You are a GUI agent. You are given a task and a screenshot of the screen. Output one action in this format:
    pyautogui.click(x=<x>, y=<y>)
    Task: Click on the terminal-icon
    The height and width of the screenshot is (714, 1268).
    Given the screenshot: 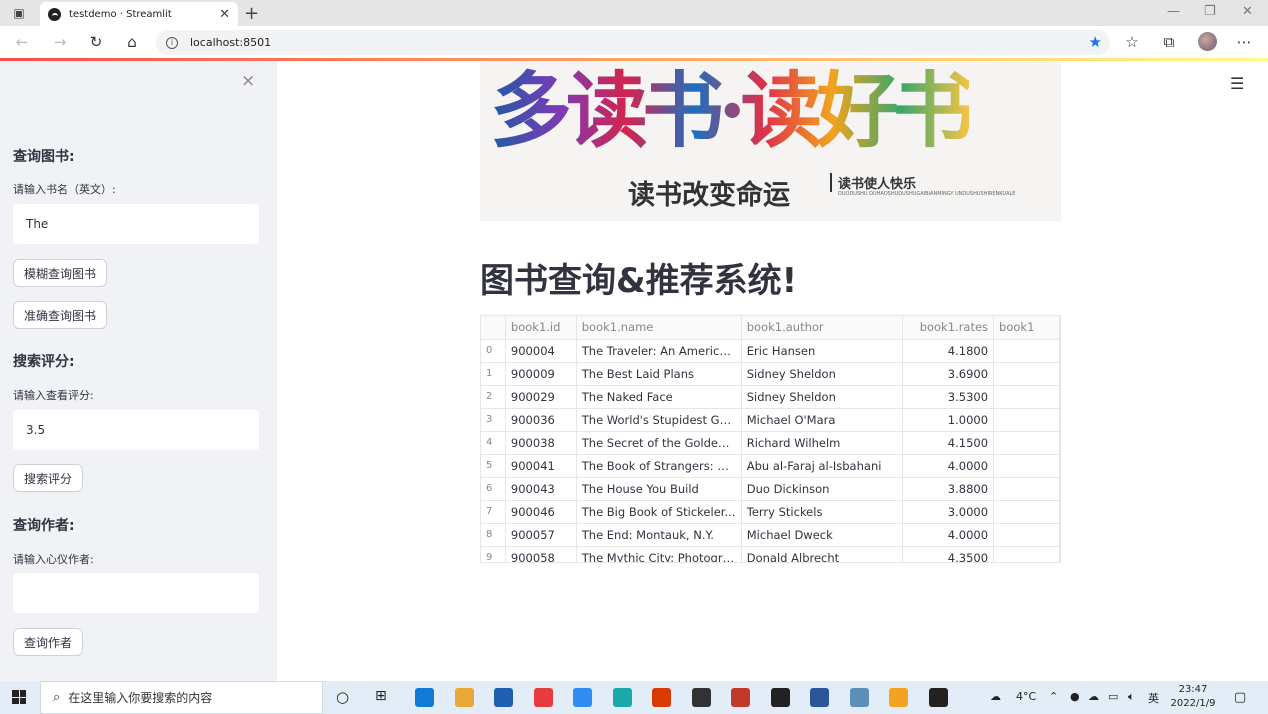 What is the action you would take?
    pyautogui.click(x=938, y=697)
    